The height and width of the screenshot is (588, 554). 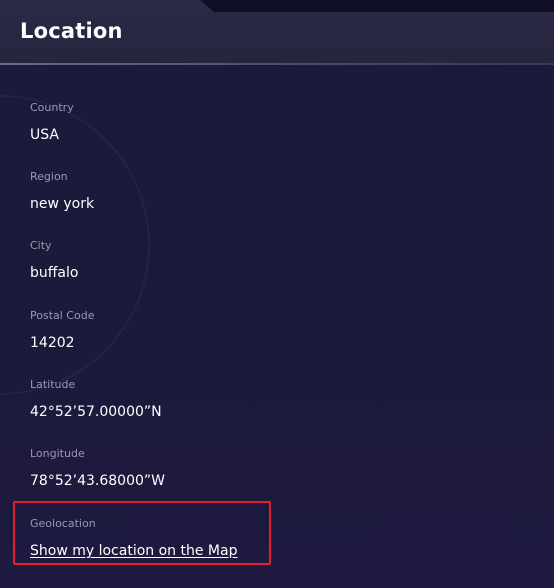 I want to click on field-country: Country USA, so click(x=52, y=122).